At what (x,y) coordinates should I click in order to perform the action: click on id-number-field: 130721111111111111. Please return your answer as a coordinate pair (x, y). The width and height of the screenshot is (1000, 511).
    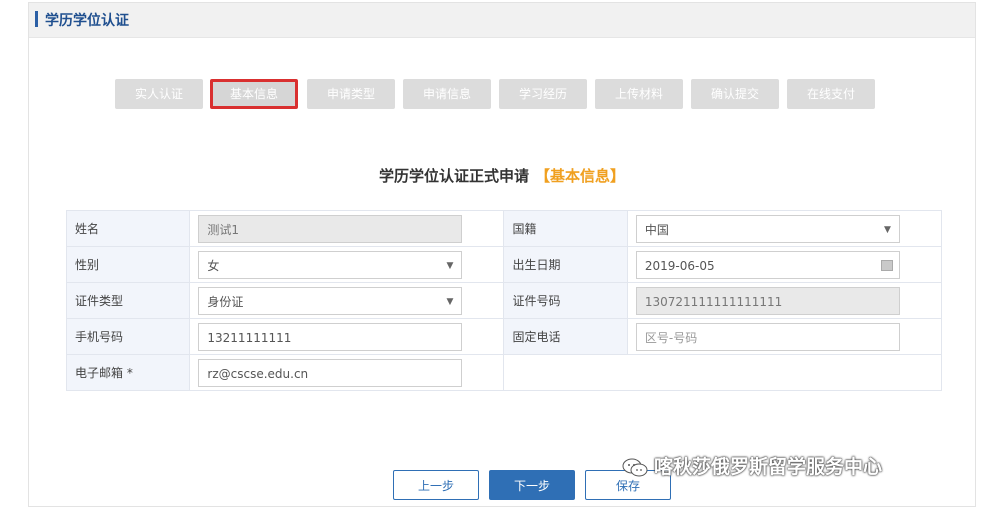
    Looking at the image, I should click on (767, 300).